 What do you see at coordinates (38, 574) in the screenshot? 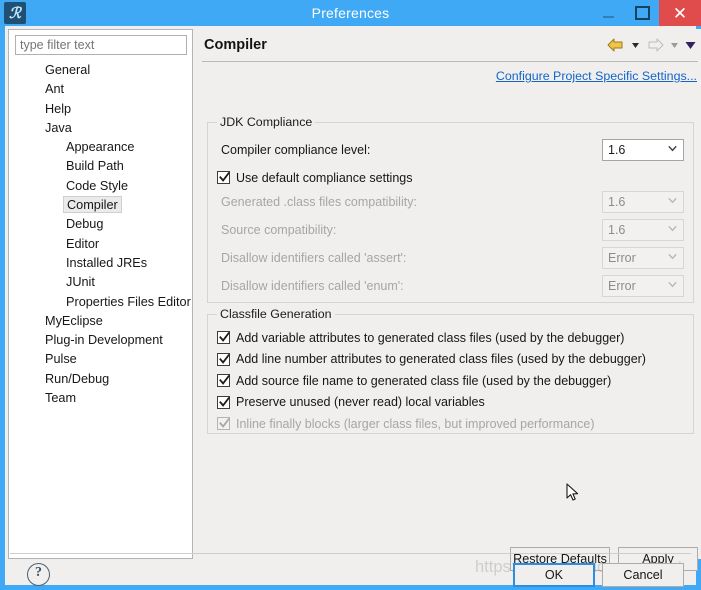
I see `help-icon: ?` at bounding box center [38, 574].